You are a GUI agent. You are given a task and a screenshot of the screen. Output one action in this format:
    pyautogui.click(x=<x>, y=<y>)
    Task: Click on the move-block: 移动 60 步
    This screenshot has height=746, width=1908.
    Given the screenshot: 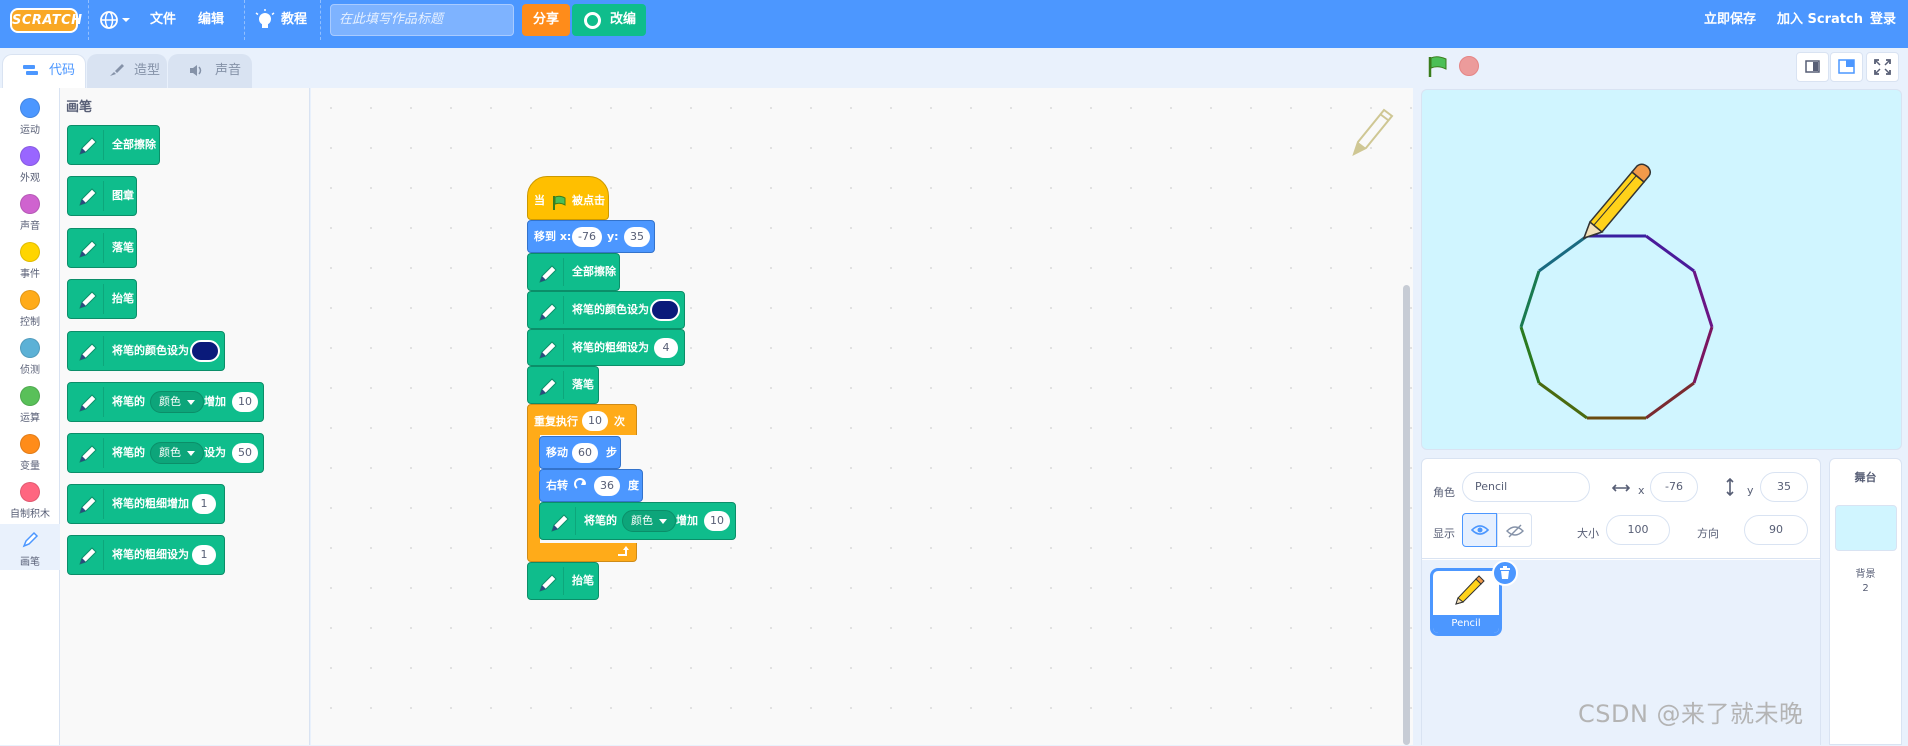 What is the action you would take?
    pyautogui.click(x=580, y=452)
    